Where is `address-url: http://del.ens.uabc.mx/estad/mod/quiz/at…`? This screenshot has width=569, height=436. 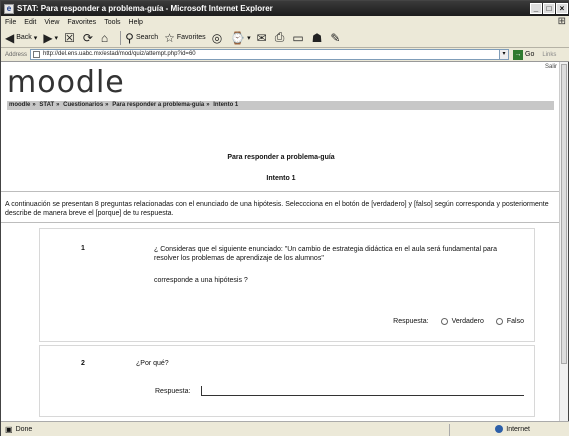
address-url: http://del.ens.uabc.mx/estad/mod/quiz/at… is located at coordinates (119, 54).